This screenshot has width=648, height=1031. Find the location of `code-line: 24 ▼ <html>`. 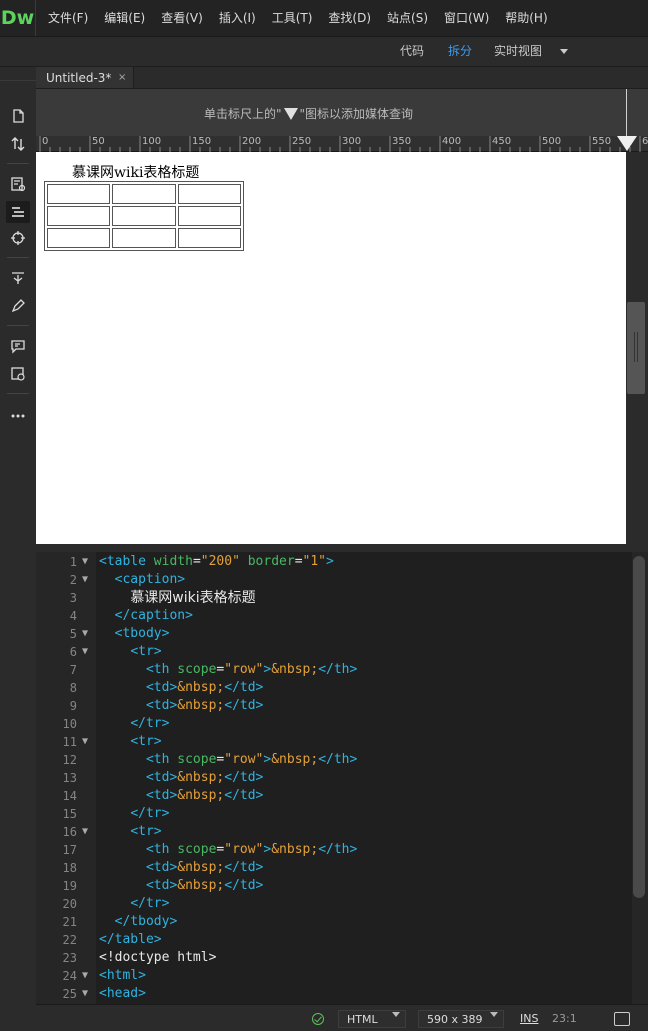

code-line: 24 ▼ <html> is located at coordinates (334, 976).